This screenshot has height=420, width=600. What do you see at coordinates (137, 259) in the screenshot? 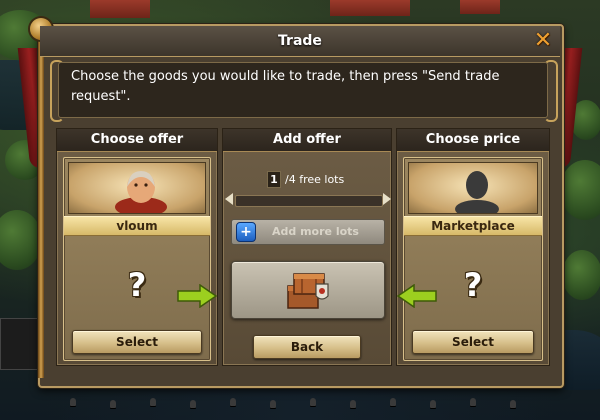
I see `offer-card: vloum ? Select` at bounding box center [137, 259].